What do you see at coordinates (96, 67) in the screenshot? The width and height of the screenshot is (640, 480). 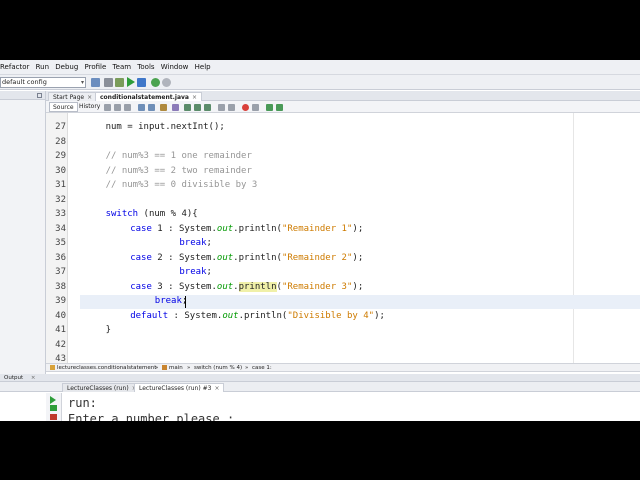 I see `menu-profile: Profile` at bounding box center [96, 67].